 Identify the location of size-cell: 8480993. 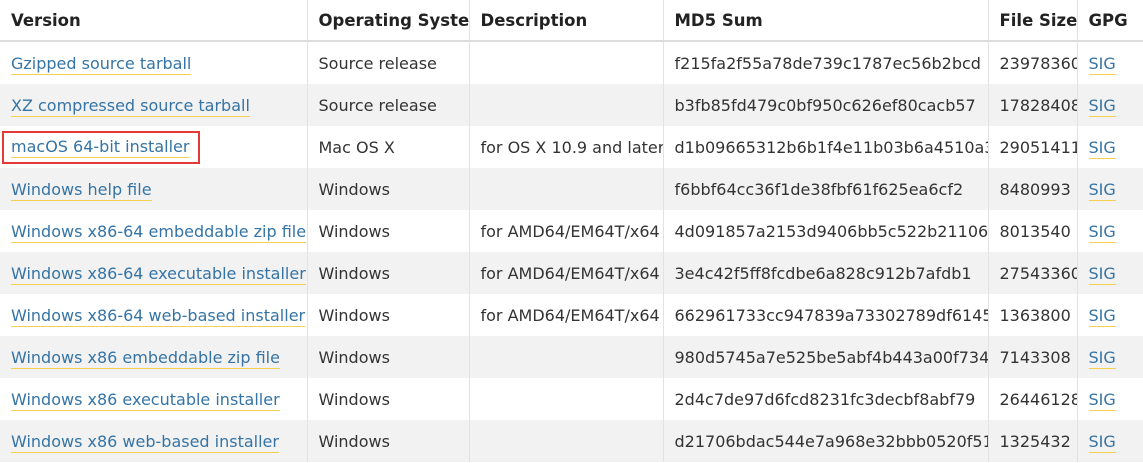
(1033, 189).